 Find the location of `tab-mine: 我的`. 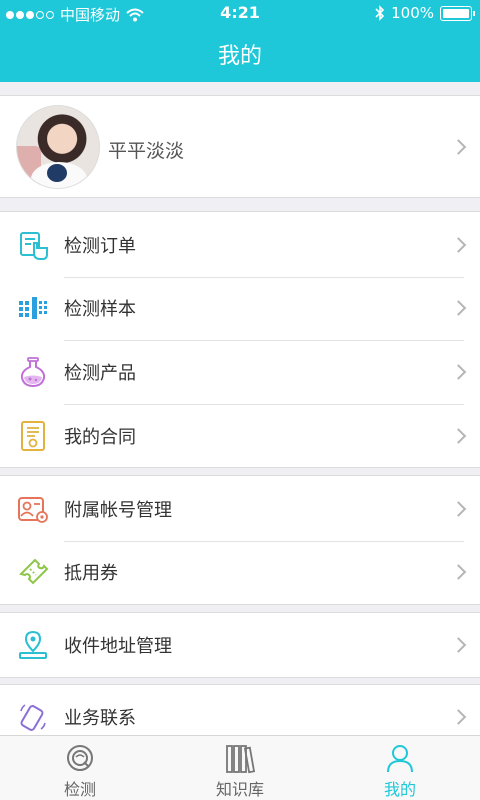

tab-mine: 我的 is located at coordinates (400, 768).